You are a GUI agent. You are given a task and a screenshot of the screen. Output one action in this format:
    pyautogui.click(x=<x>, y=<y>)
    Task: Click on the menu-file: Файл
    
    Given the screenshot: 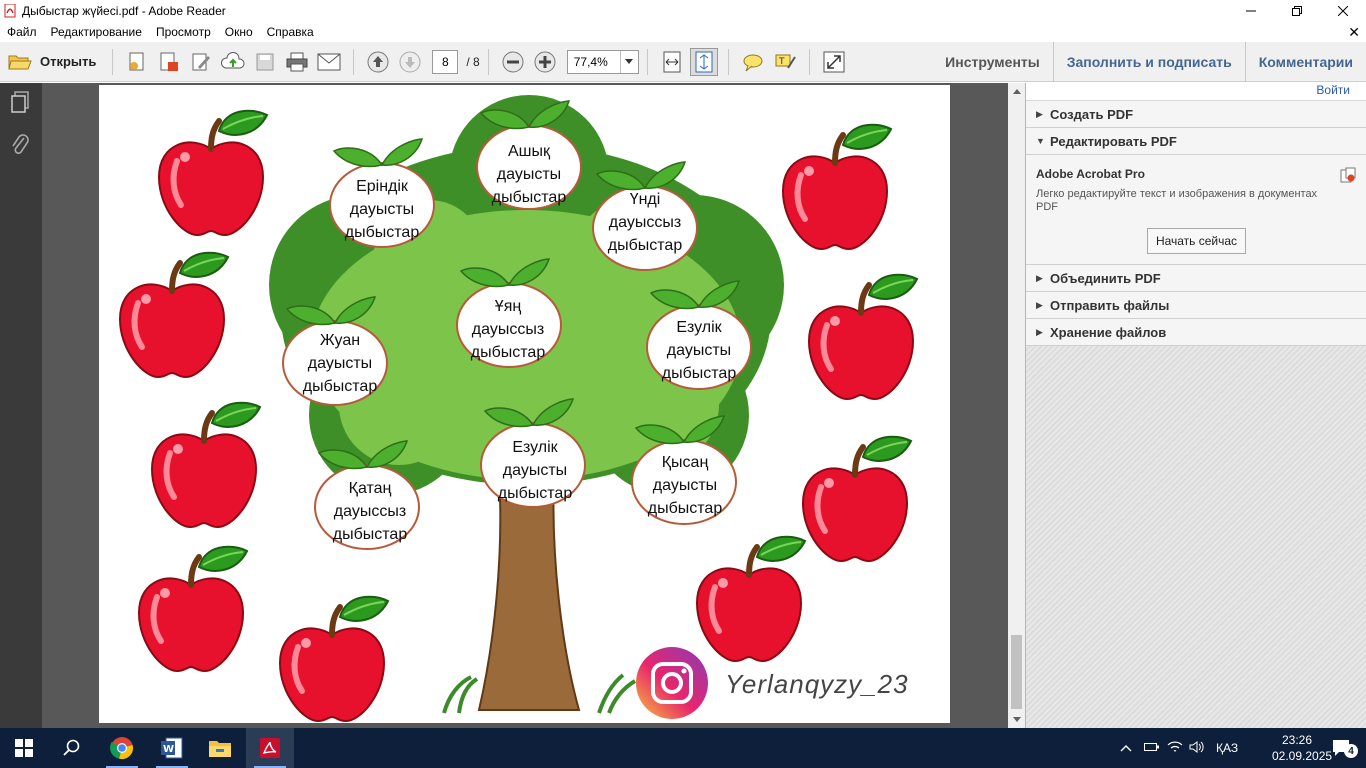 What is the action you would take?
    pyautogui.click(x=22, y=32)
    